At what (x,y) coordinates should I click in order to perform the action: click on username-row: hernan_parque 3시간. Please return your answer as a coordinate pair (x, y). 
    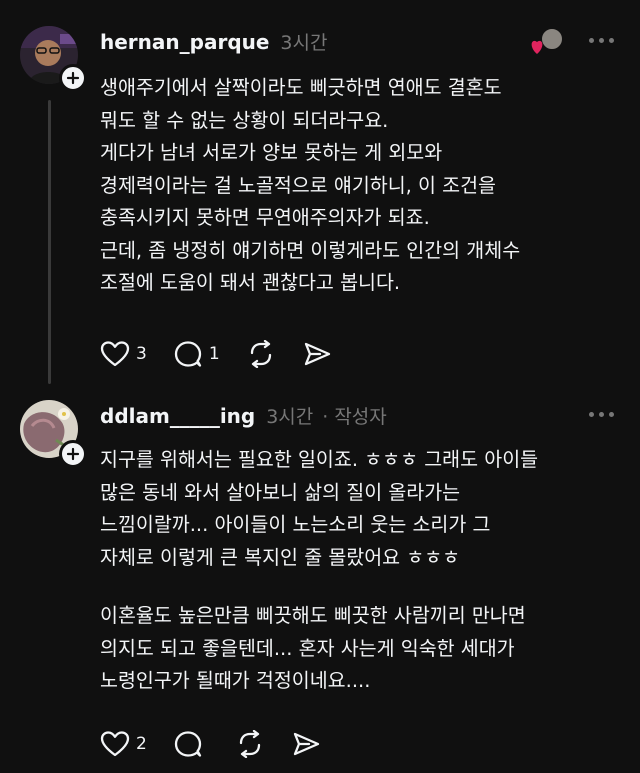
    Looking at the image, I should click on (213, 41).